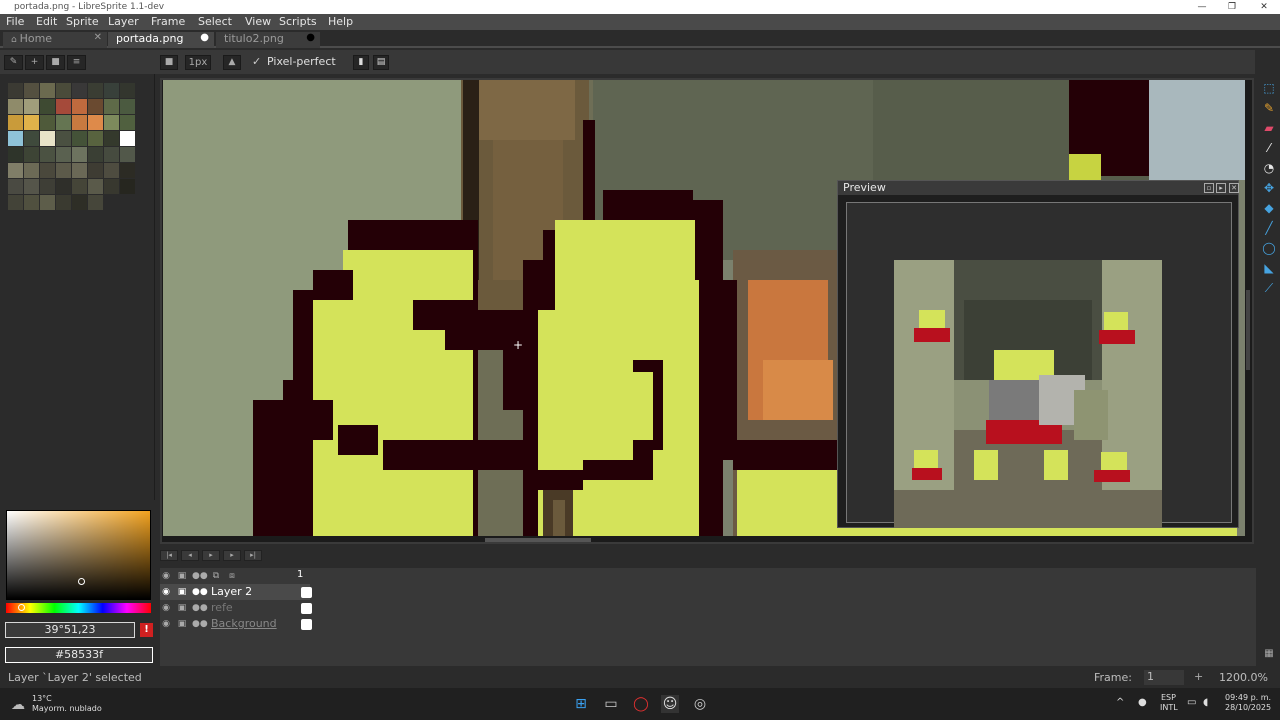 The height and width of the screenshot is (720, 1280). What do you see at coordinates (166, 608) in the screenshot?
I see `refe-visibility-icon: ◉` at bounding box center [166, 608].